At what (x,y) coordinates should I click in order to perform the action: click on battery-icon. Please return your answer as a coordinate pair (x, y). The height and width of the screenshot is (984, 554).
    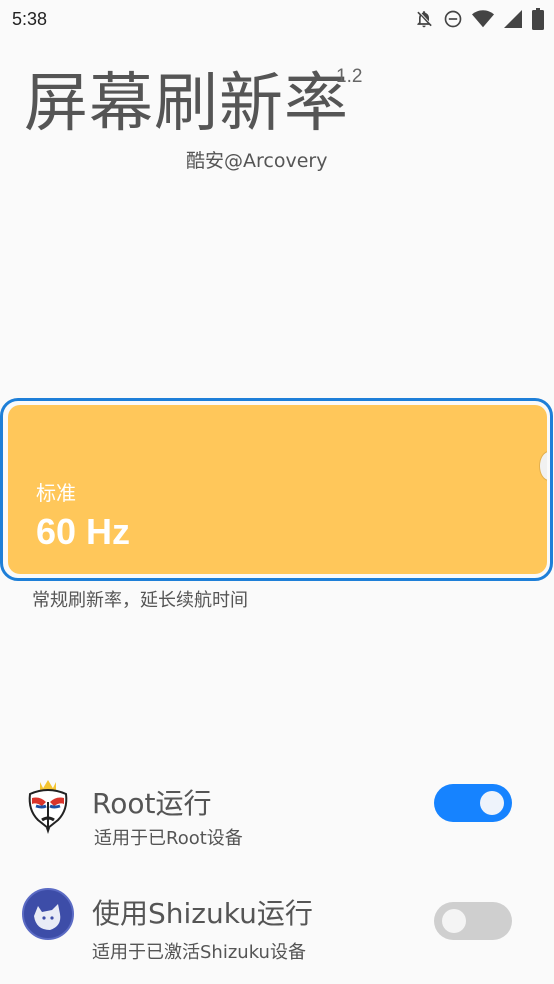
    Looking at the image, I should click on (538, 19).